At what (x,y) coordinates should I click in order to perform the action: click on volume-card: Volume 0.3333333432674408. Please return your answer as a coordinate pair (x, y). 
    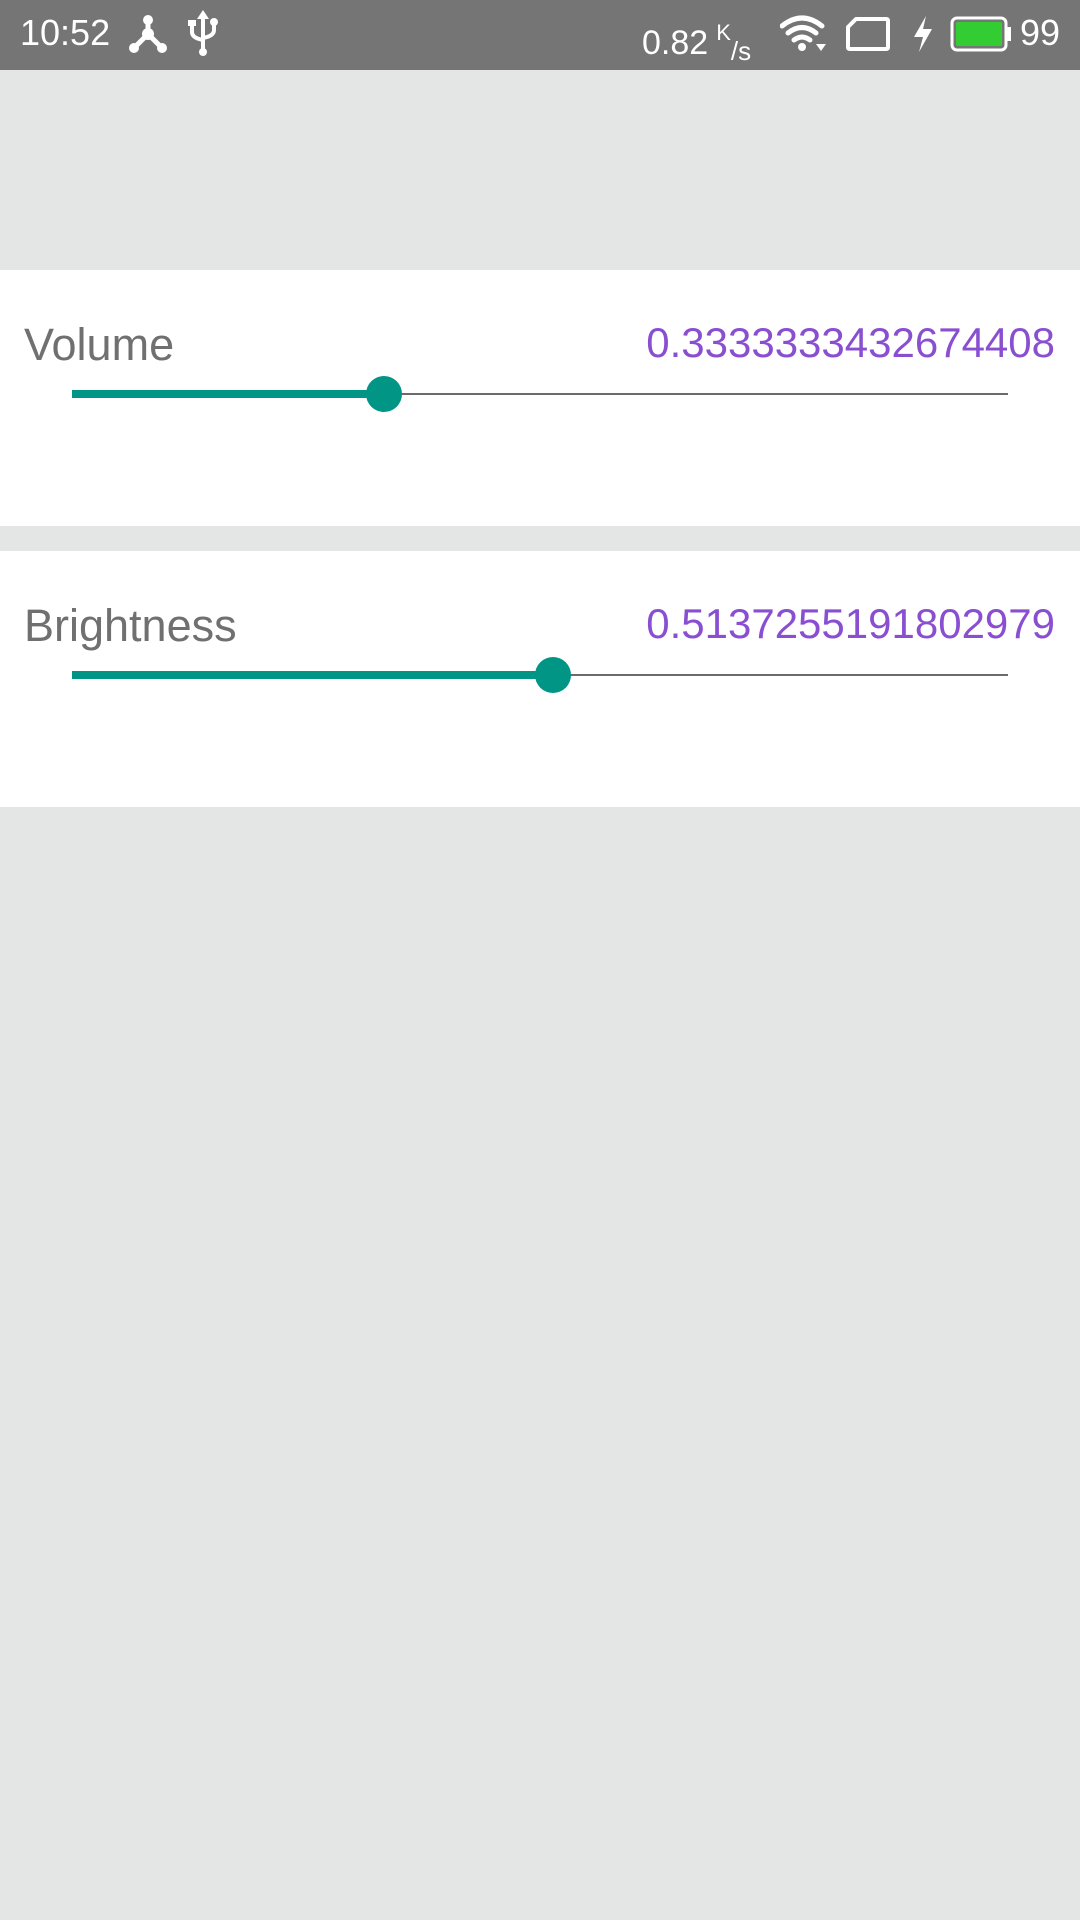
    Looking at the image, I should click on (540, 398).